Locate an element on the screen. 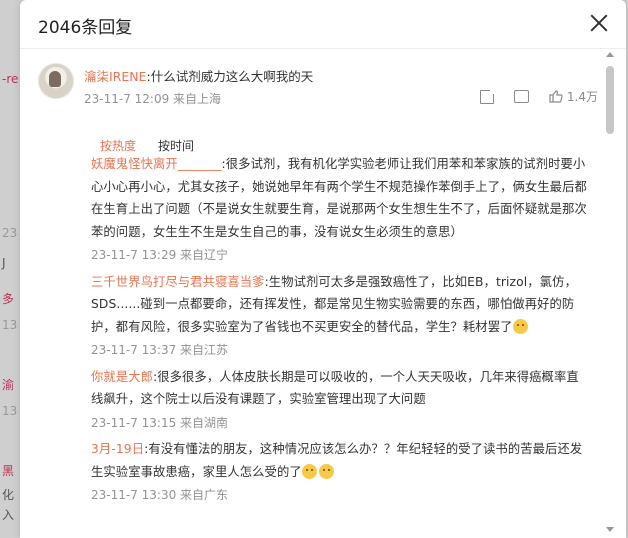  reply-username: 三千世界鸟打尽与君共寝喜当爹 is located at coordinates (178, 282).